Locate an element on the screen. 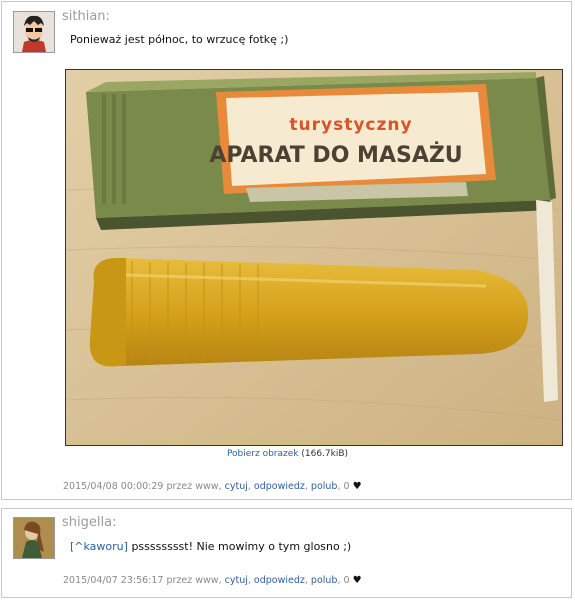 This screenshot has width=575, height=600. mention-link: [^kaworu] is located at coordinates (99, 546).